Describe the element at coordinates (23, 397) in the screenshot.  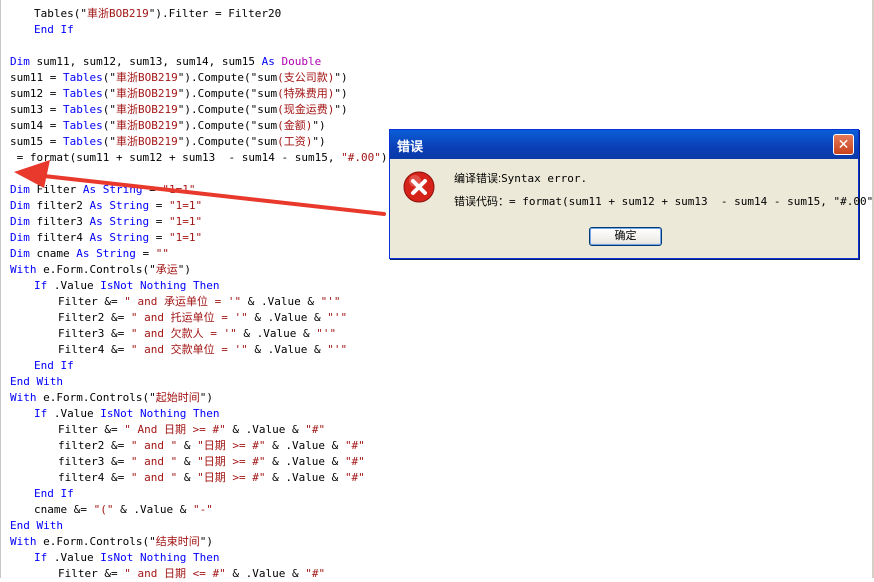
I see `code-keyword: With` at that location.